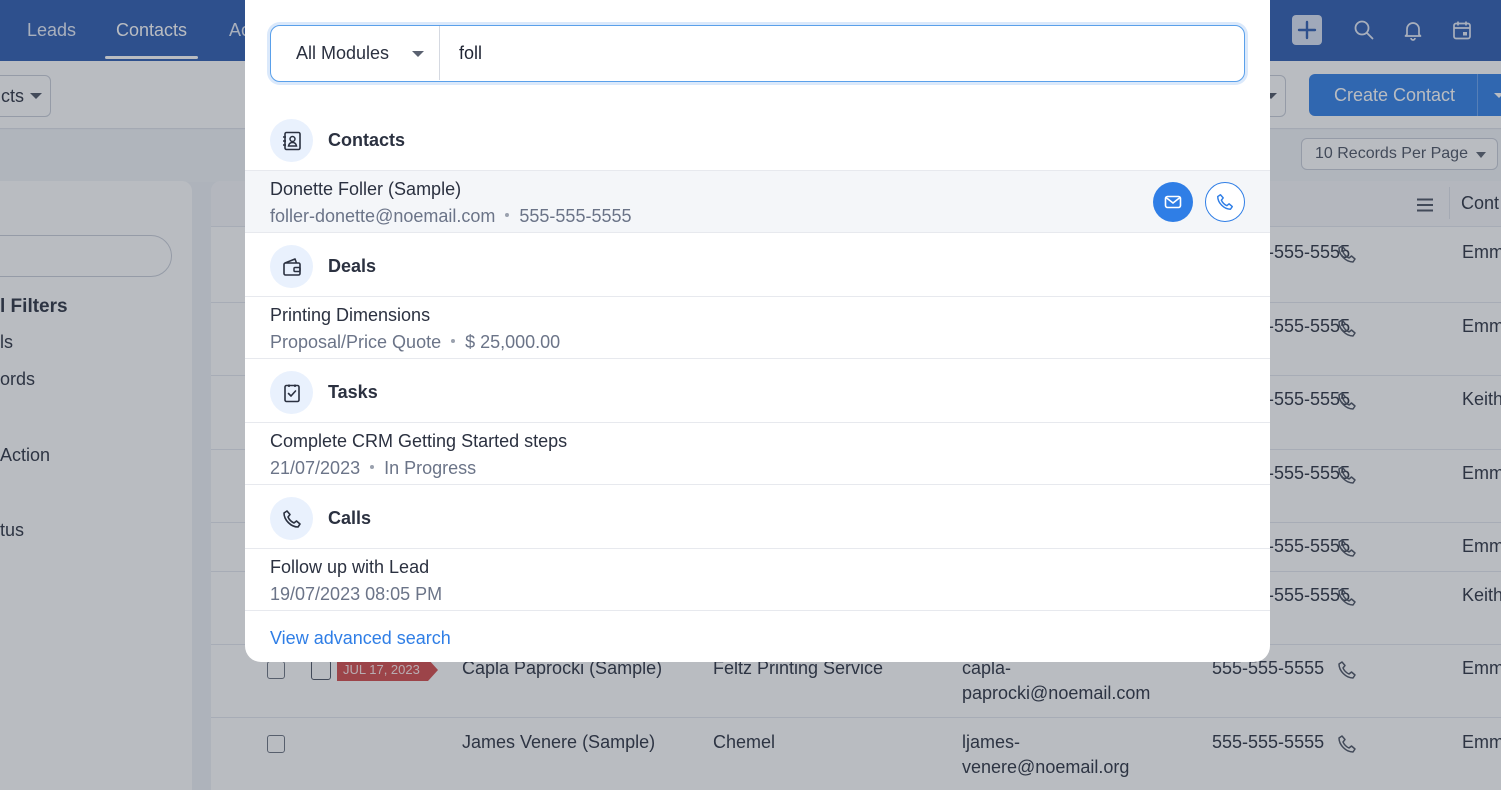 The image size is (1501, 790). What do you see at coordinates (757, 140) in the screenshot?
I see `section-contacts: Contacts` at bounding box center [757, 140].